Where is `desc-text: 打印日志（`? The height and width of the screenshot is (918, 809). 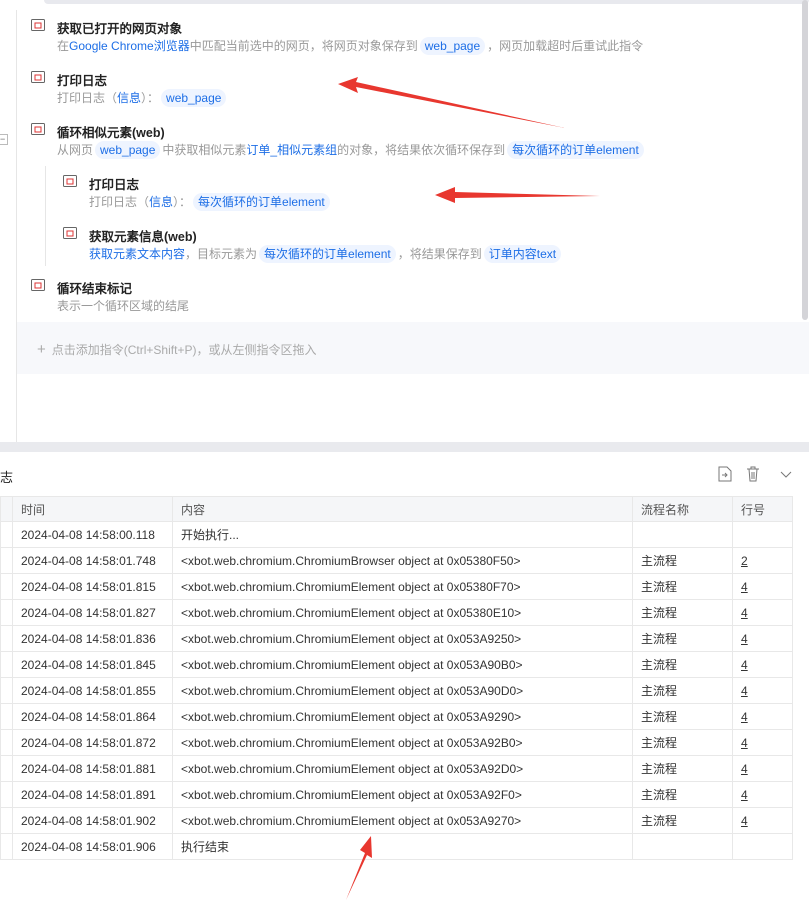 desc-text: 打印日志（ is located at coordinates (119, 202).